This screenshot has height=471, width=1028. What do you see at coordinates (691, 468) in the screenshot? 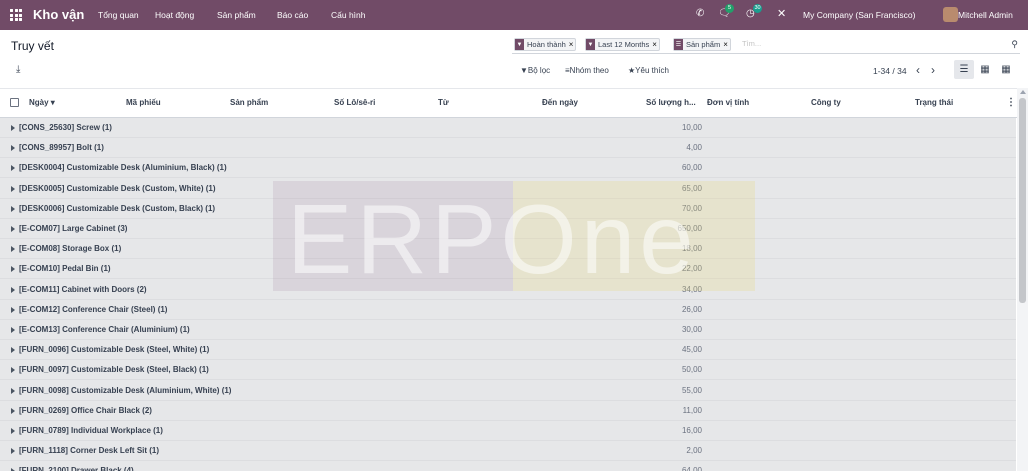
I see `group-quantity-total: 64,00` at bounding box center [691, 468].